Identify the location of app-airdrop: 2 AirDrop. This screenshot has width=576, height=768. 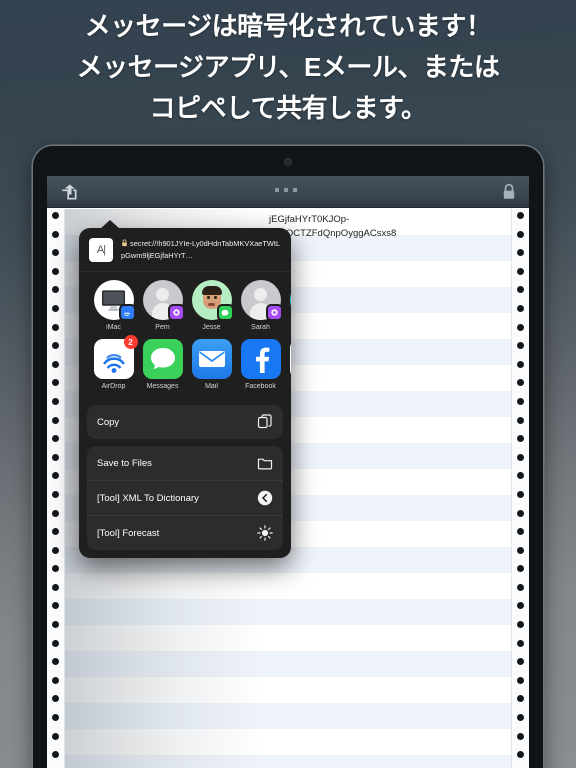
(113, 362).